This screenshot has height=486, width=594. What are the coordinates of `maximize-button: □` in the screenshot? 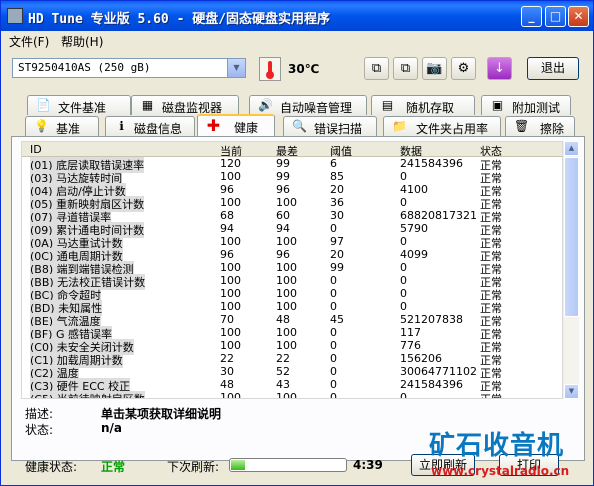 It's located at (555, 16).